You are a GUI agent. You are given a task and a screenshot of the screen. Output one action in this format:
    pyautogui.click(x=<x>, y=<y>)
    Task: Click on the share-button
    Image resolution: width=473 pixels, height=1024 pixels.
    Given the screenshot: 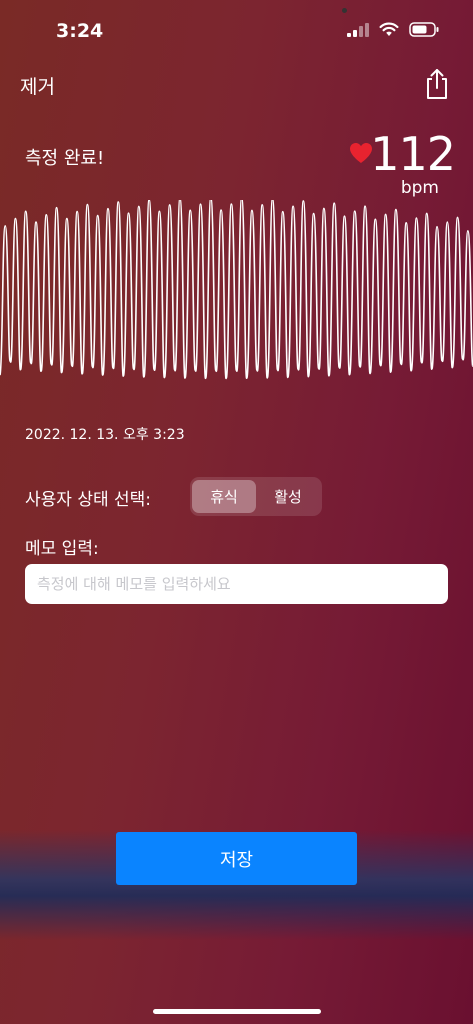 What is the action you would take?
    pyautogui.click(x=437, y=84)
    